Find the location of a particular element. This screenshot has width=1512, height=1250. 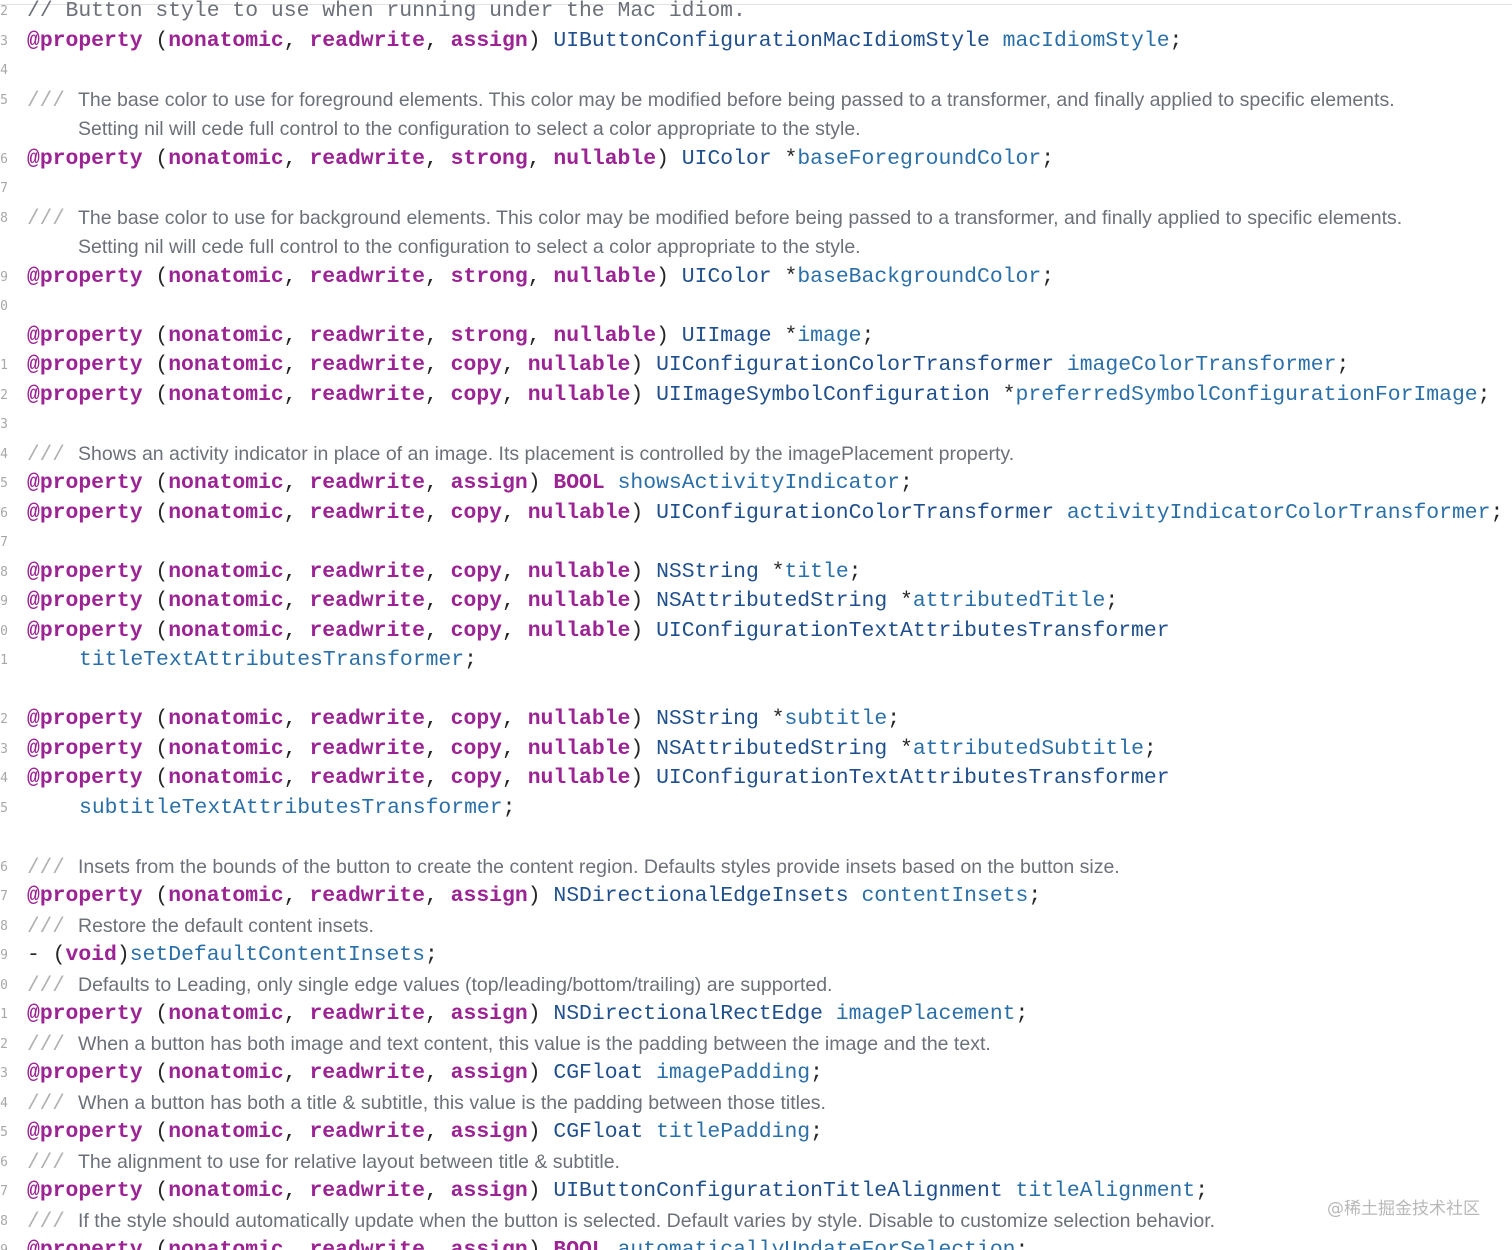

code-token: macIdiomStyle is located at coordinates (1086, 40).